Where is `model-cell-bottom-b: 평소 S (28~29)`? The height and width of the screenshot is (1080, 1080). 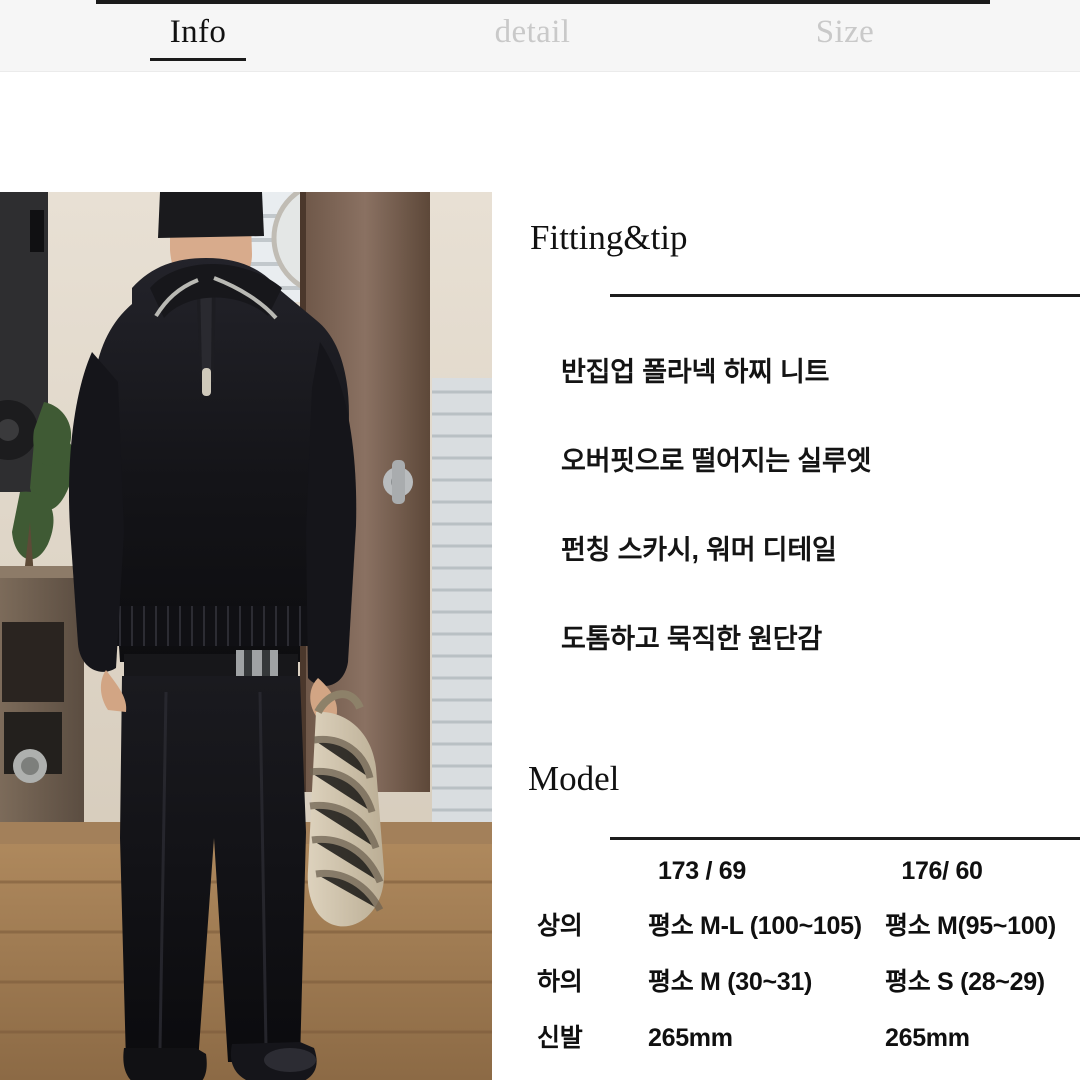
model-cell-bottom-b: 평소 S (28~29) is located at coordinates (965, 982).